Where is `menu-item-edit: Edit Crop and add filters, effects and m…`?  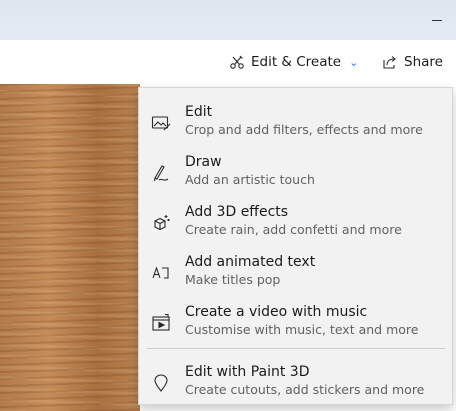
menu-item-edit: Edit Crop and add filters, effects and m… is located at coordinates (295, 122).